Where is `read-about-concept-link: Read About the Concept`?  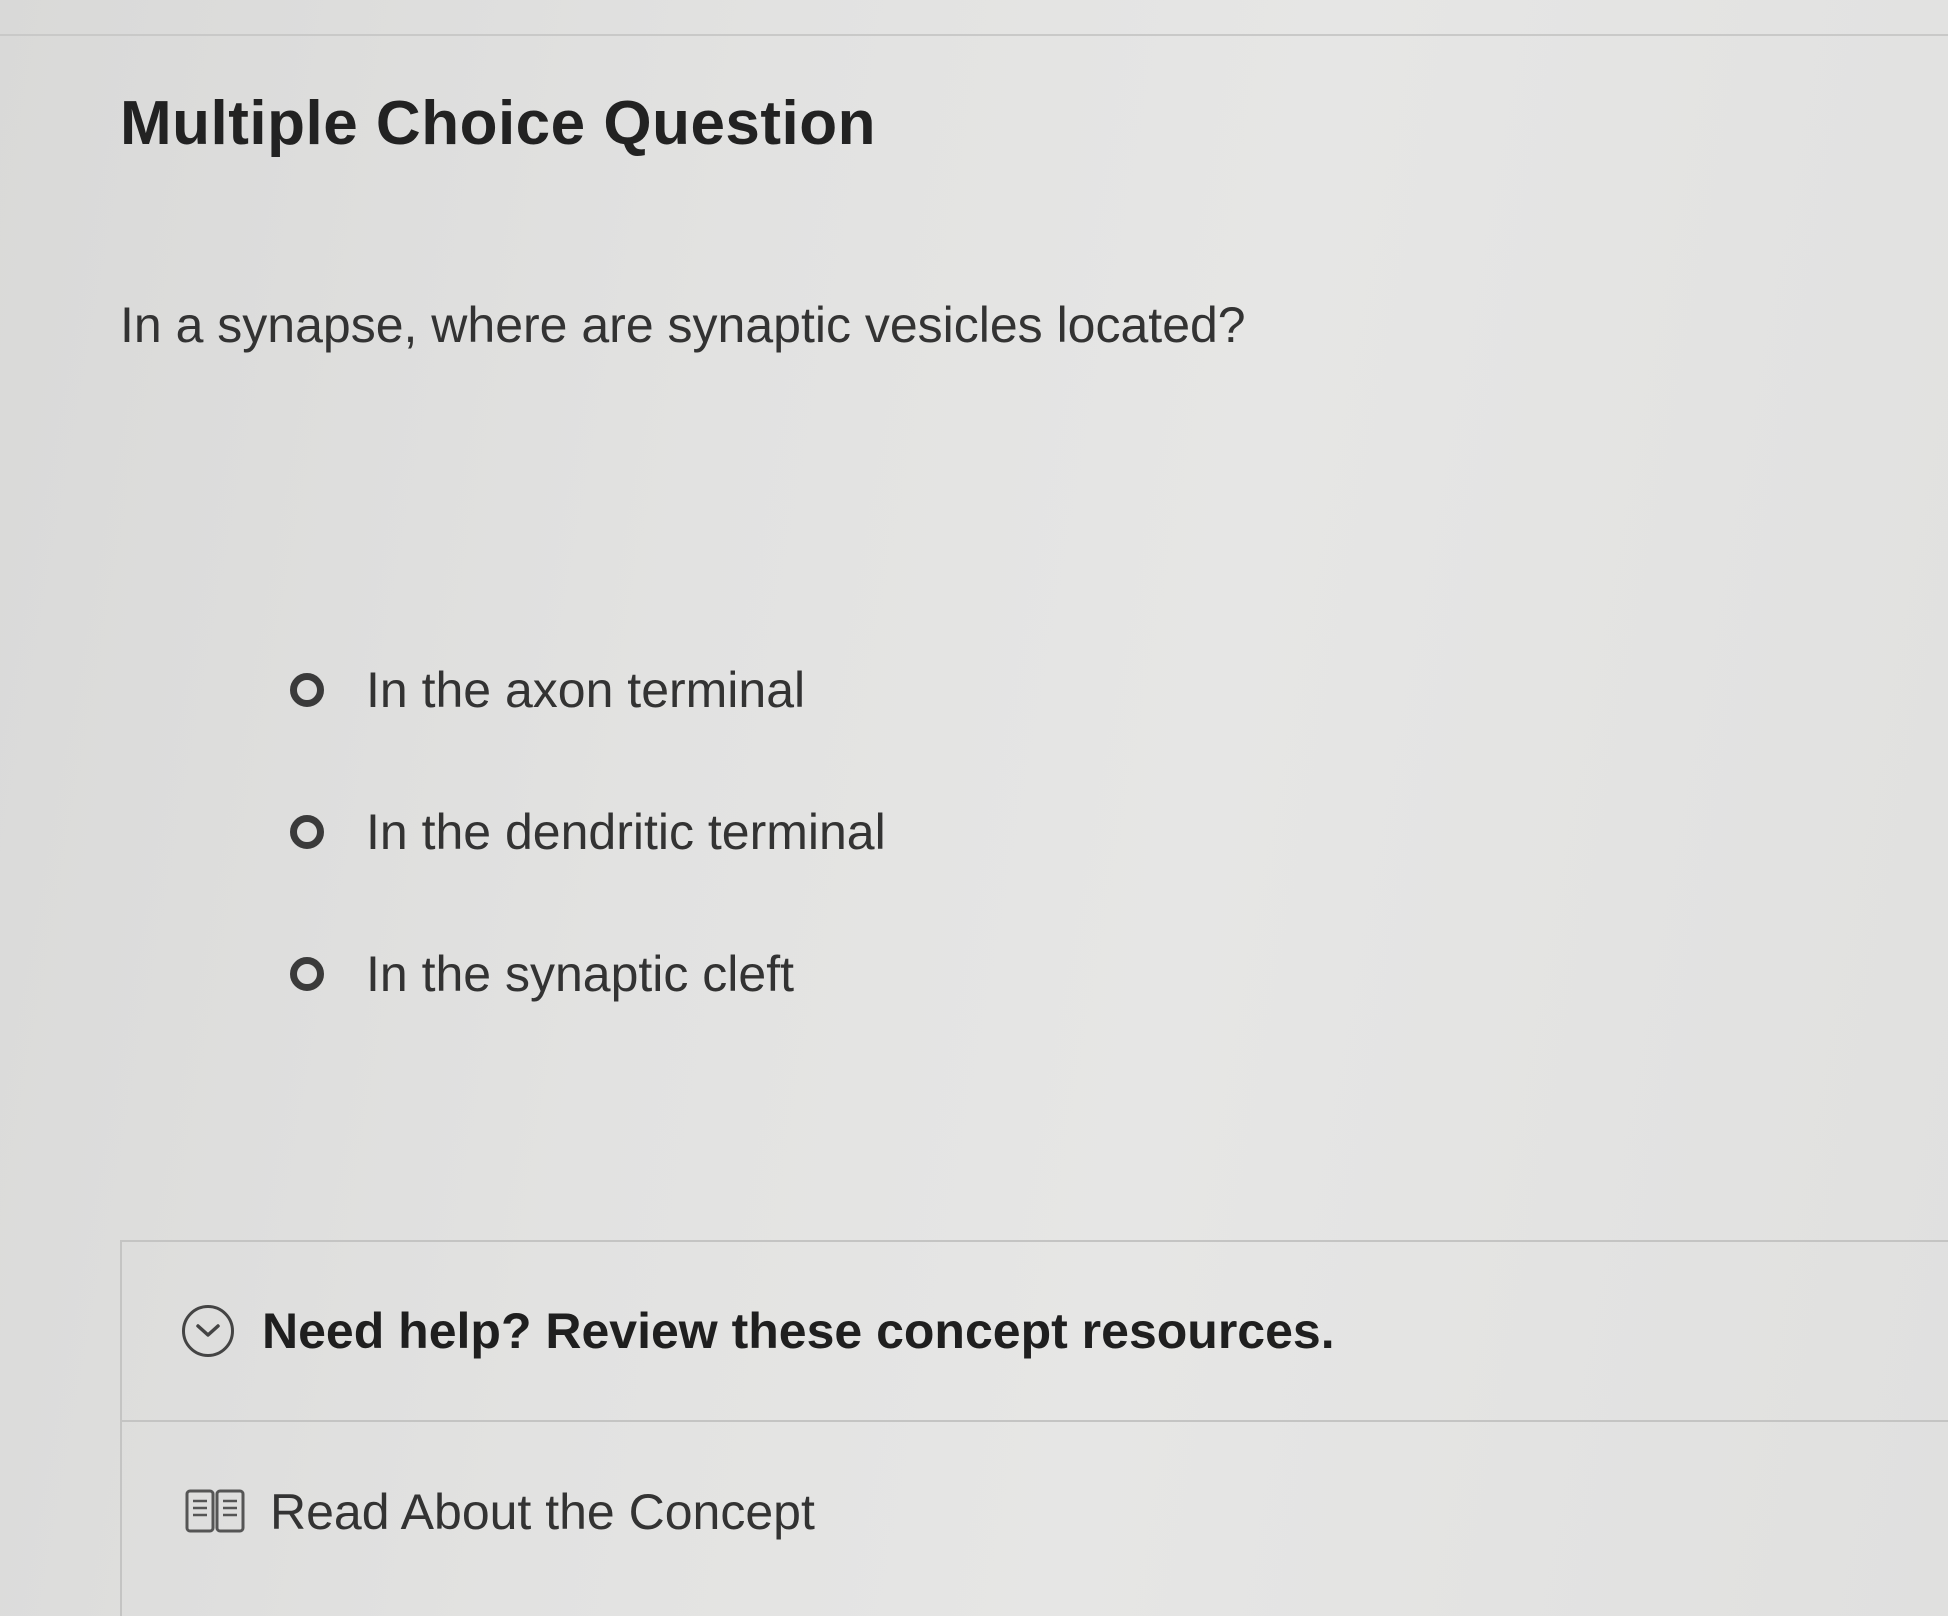 read-about-concept-link: Read About the Concept is located at coordinates (468, 1512).